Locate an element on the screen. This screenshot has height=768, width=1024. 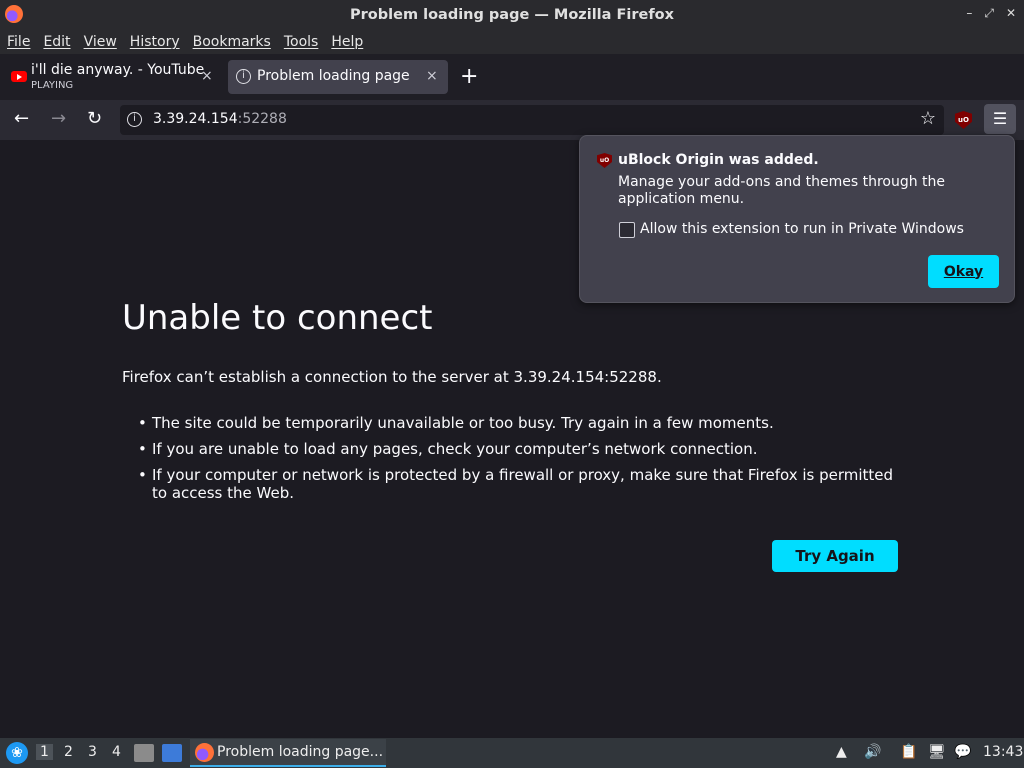
workspace-3: 3 is located at coordinates (92, 752).